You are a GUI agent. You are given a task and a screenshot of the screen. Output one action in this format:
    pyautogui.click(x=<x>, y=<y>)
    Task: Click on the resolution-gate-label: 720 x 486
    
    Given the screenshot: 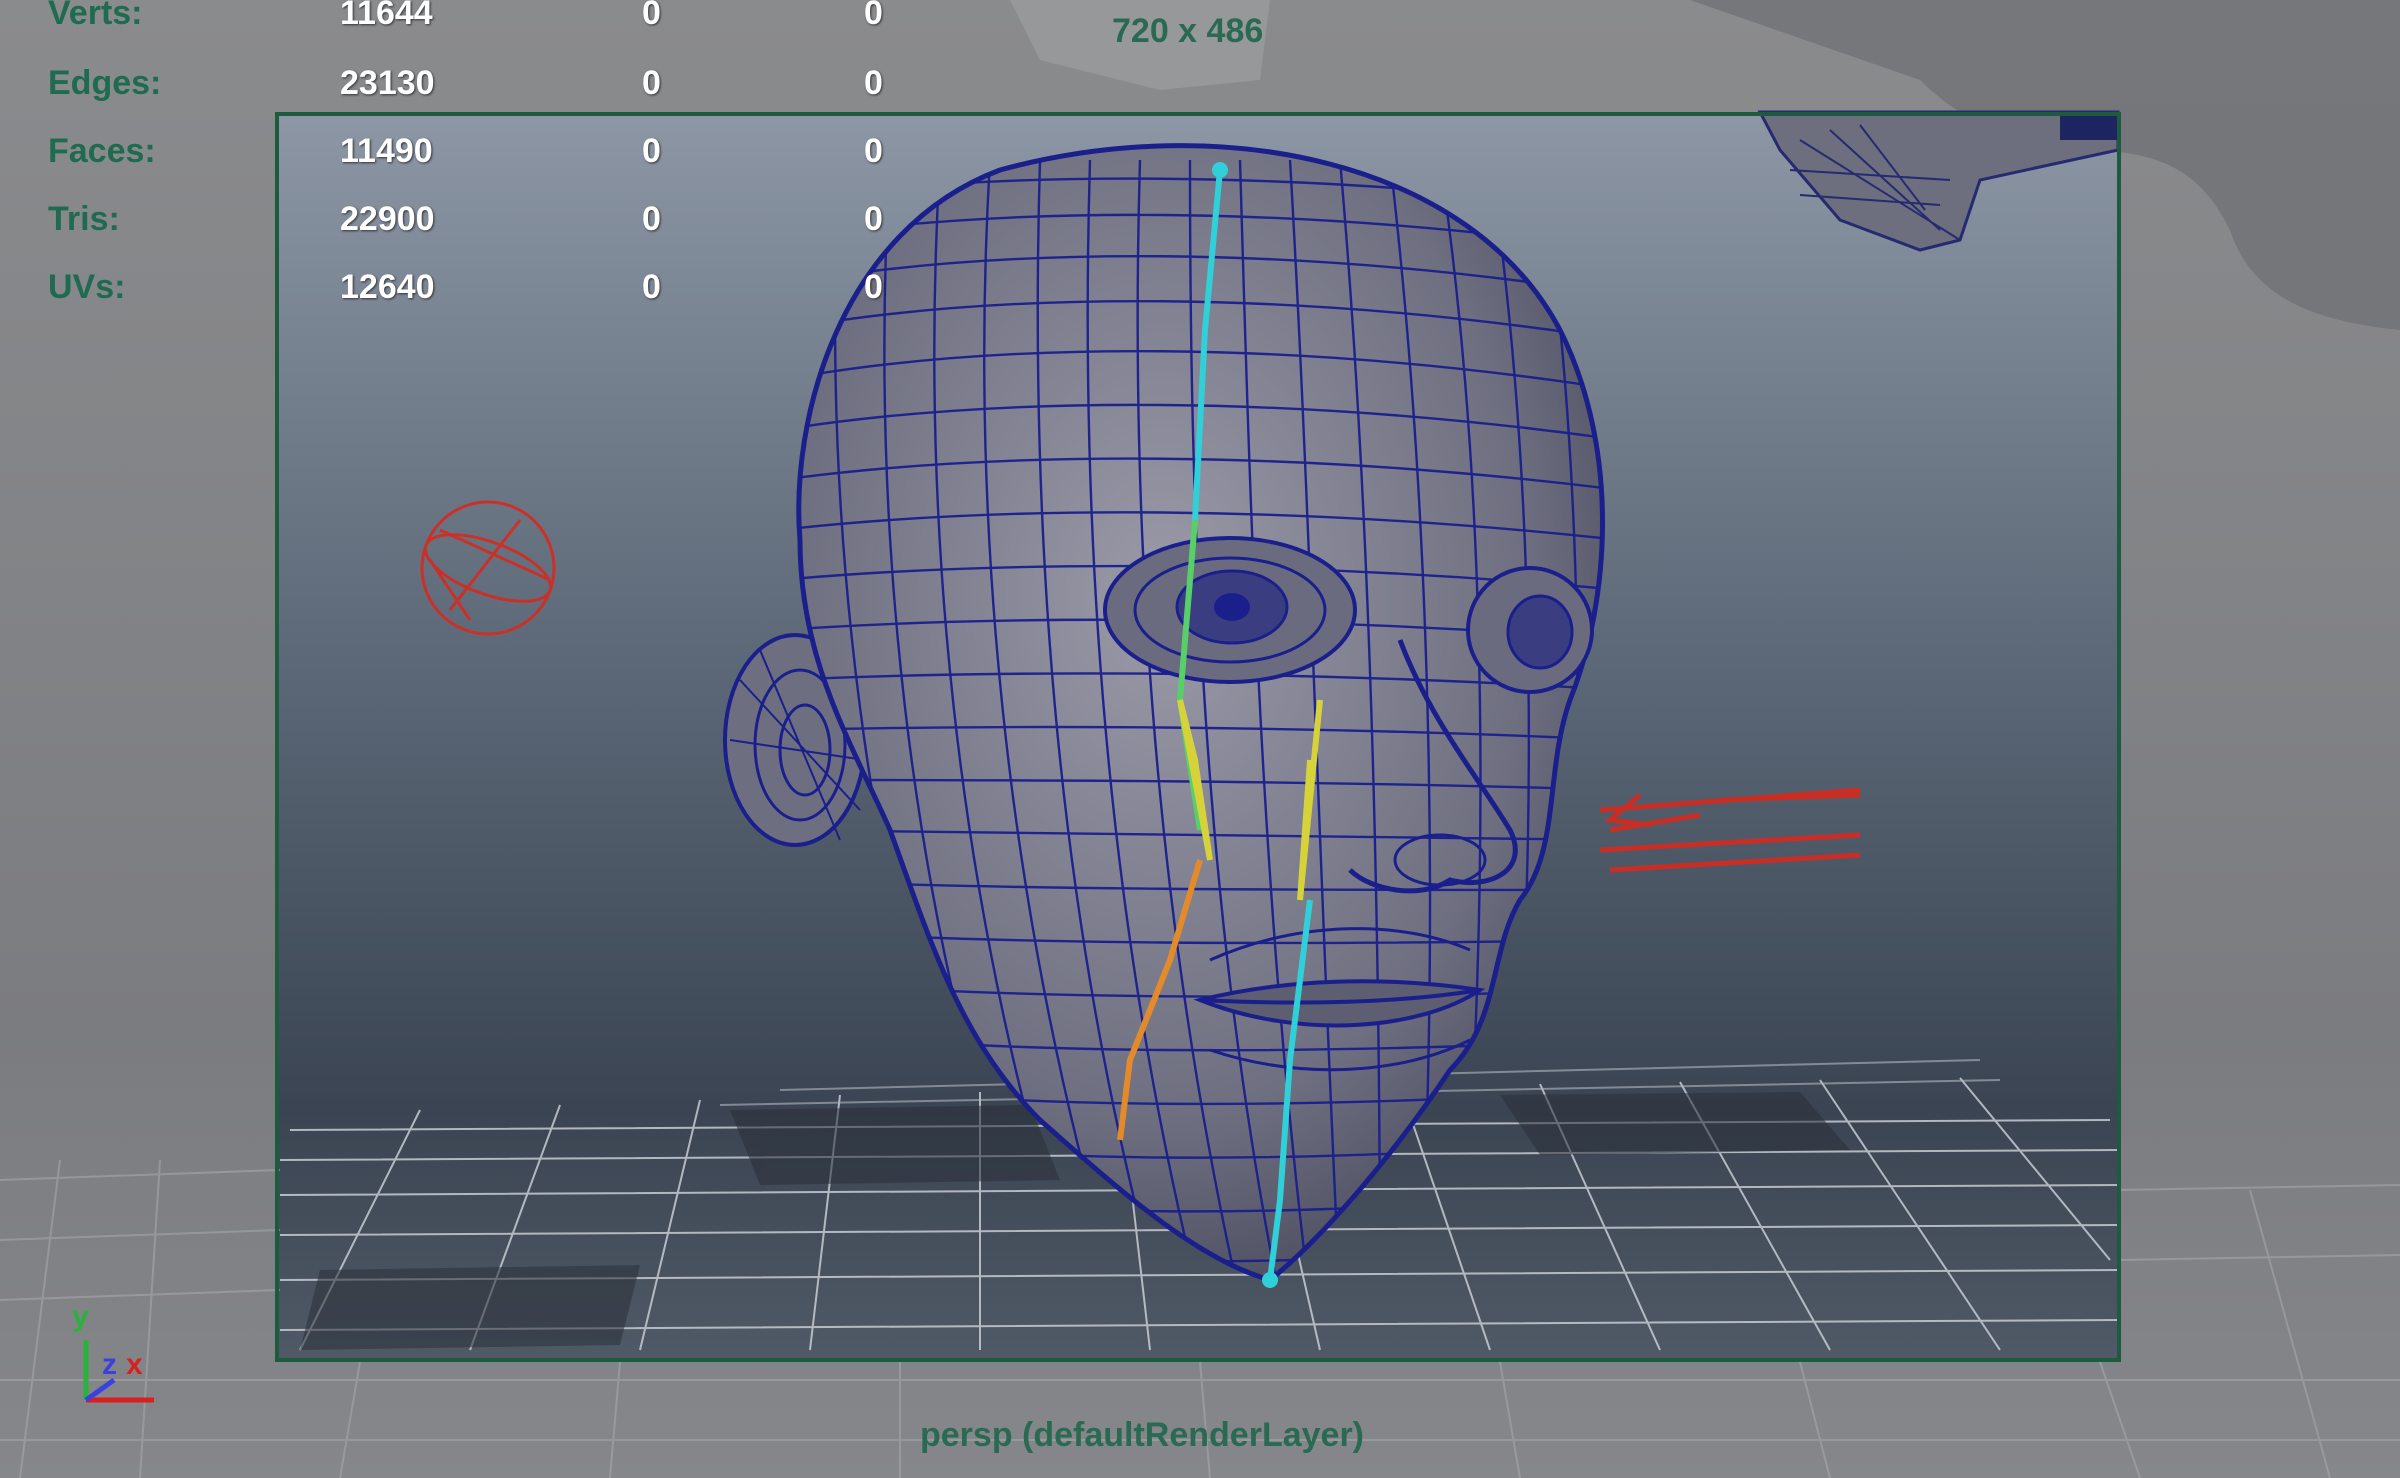 What is the action you would take?
    pyautogui.click(x=1188, y=31)
    